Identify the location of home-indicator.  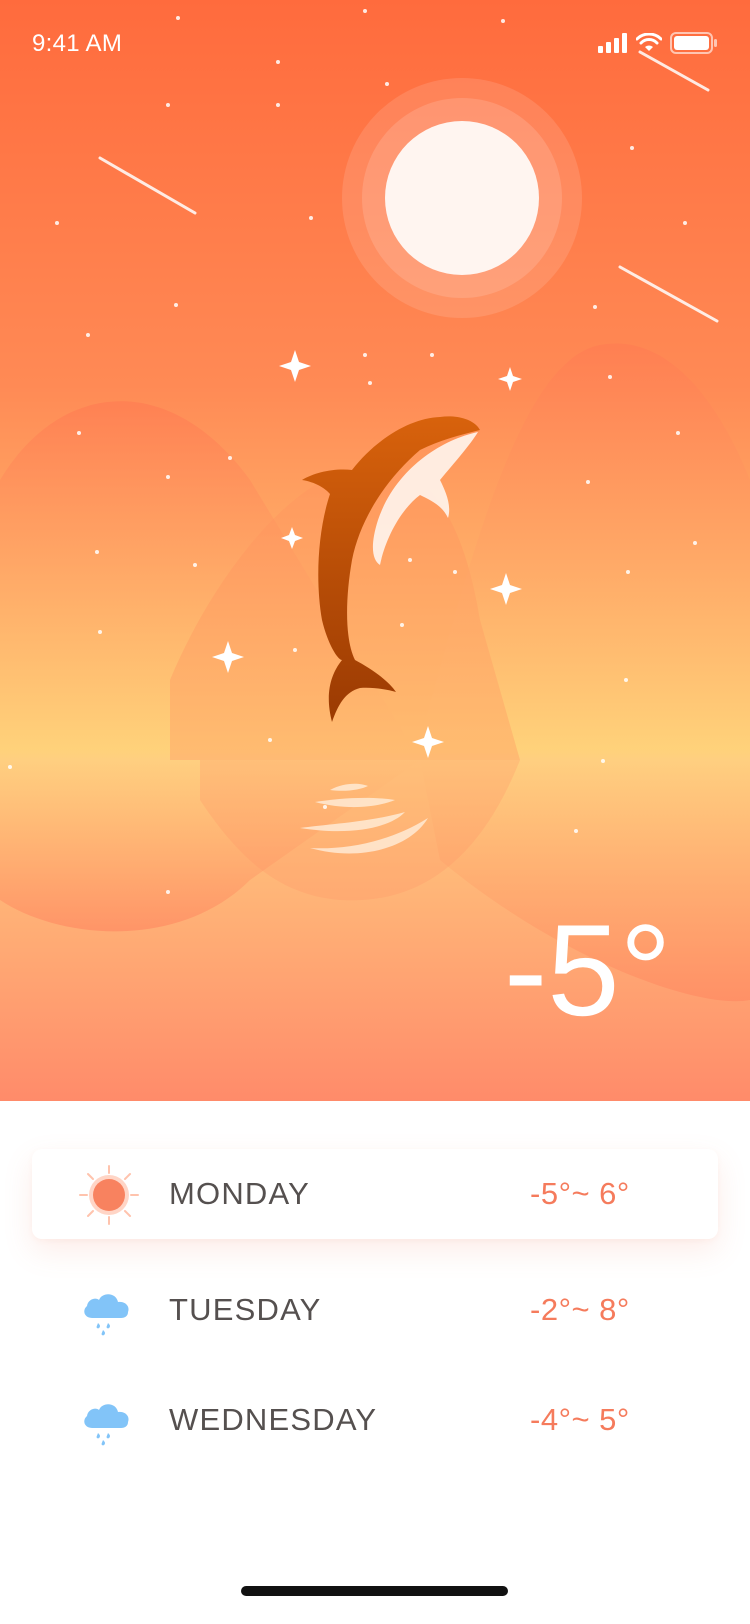
(374, 1591).